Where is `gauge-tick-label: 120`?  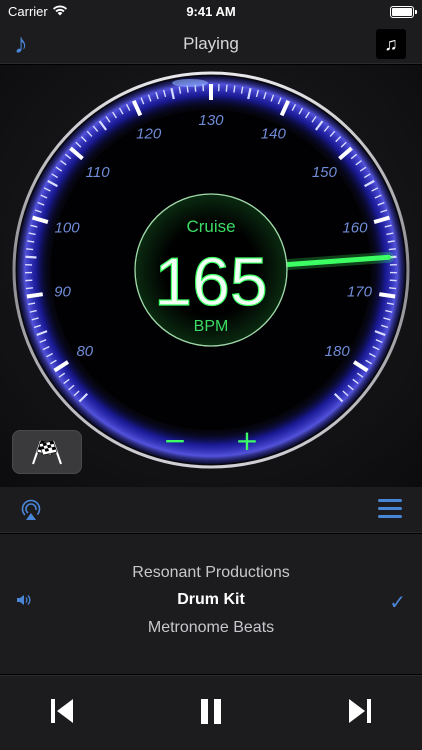 gauge-tick-label: 120 is located at coordinates (149, 134).